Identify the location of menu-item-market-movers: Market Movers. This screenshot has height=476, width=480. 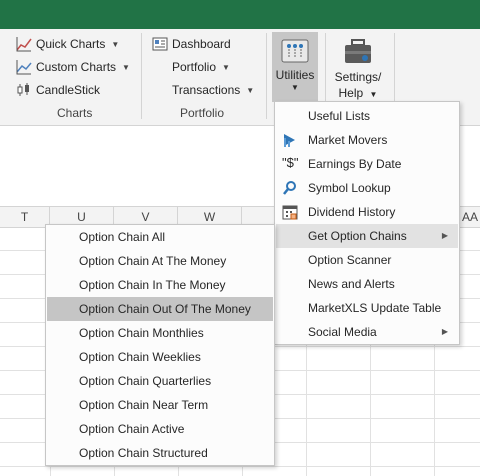
(367, 140).